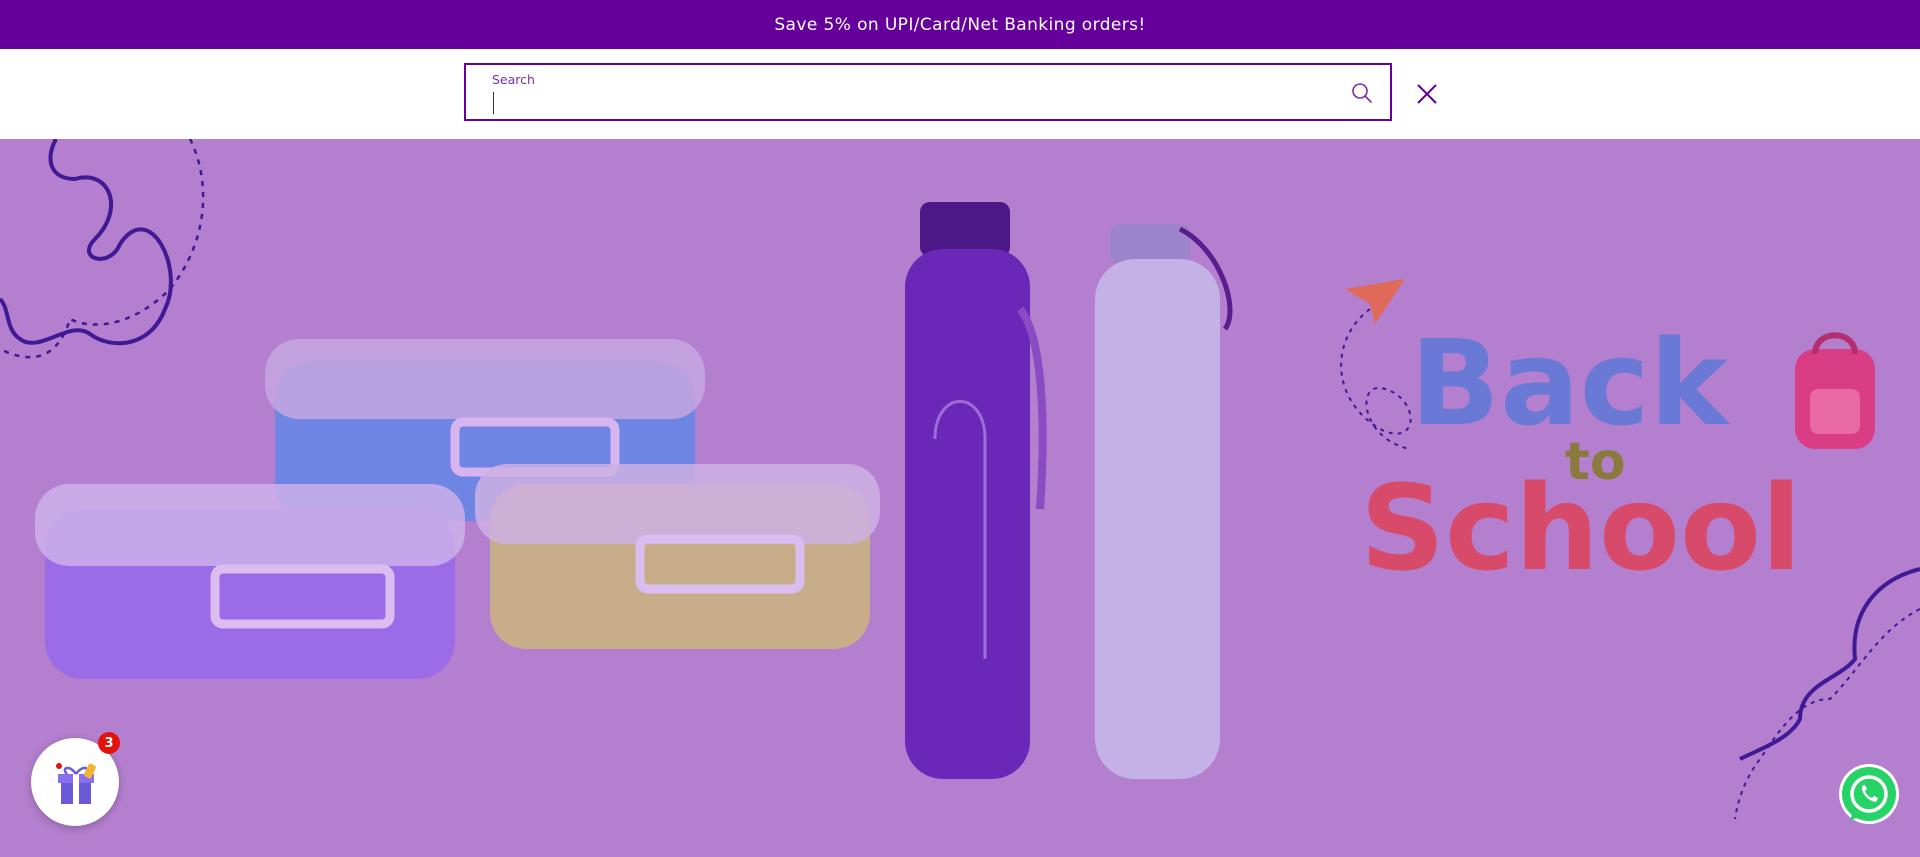  I want to click on notification-badge: 3, so click(109, 743).